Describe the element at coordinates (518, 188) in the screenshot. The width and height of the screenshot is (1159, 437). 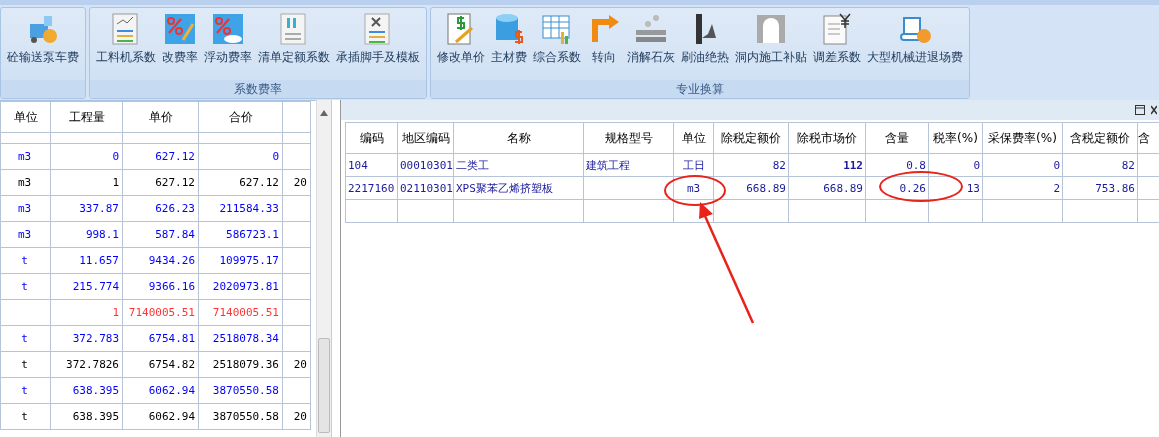
I see `table-cell: XPS聚苯乙烯挤塑板` at that location.